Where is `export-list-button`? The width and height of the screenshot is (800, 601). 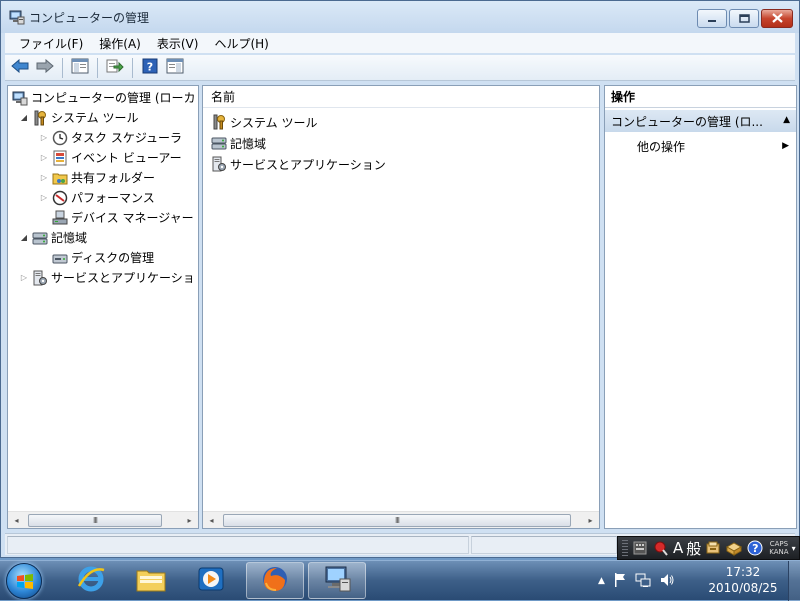
export-list-button is located at coordinates (115, 68).